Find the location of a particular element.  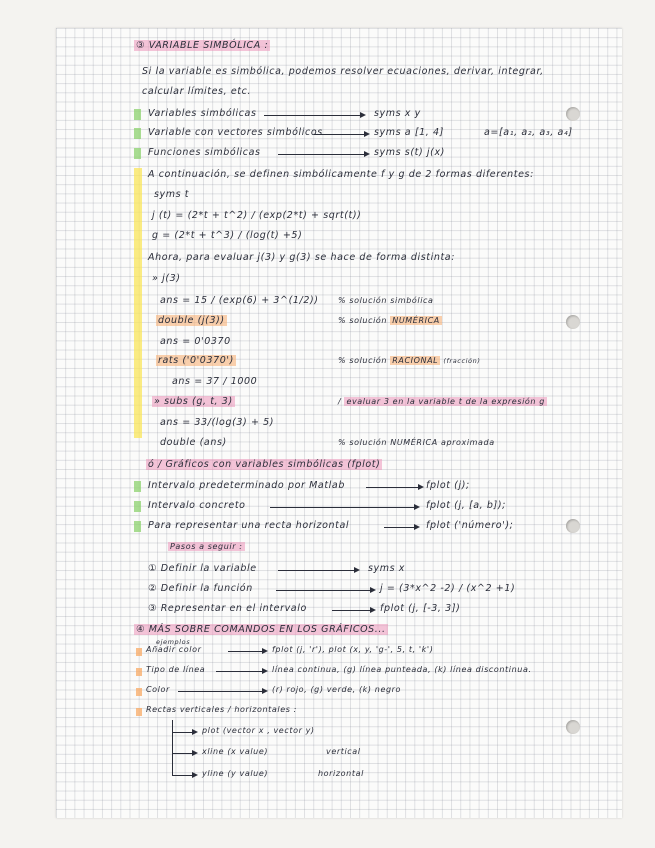

rectas-title: Rectas verticales / horizontales : is located at coordinates (221, 709).